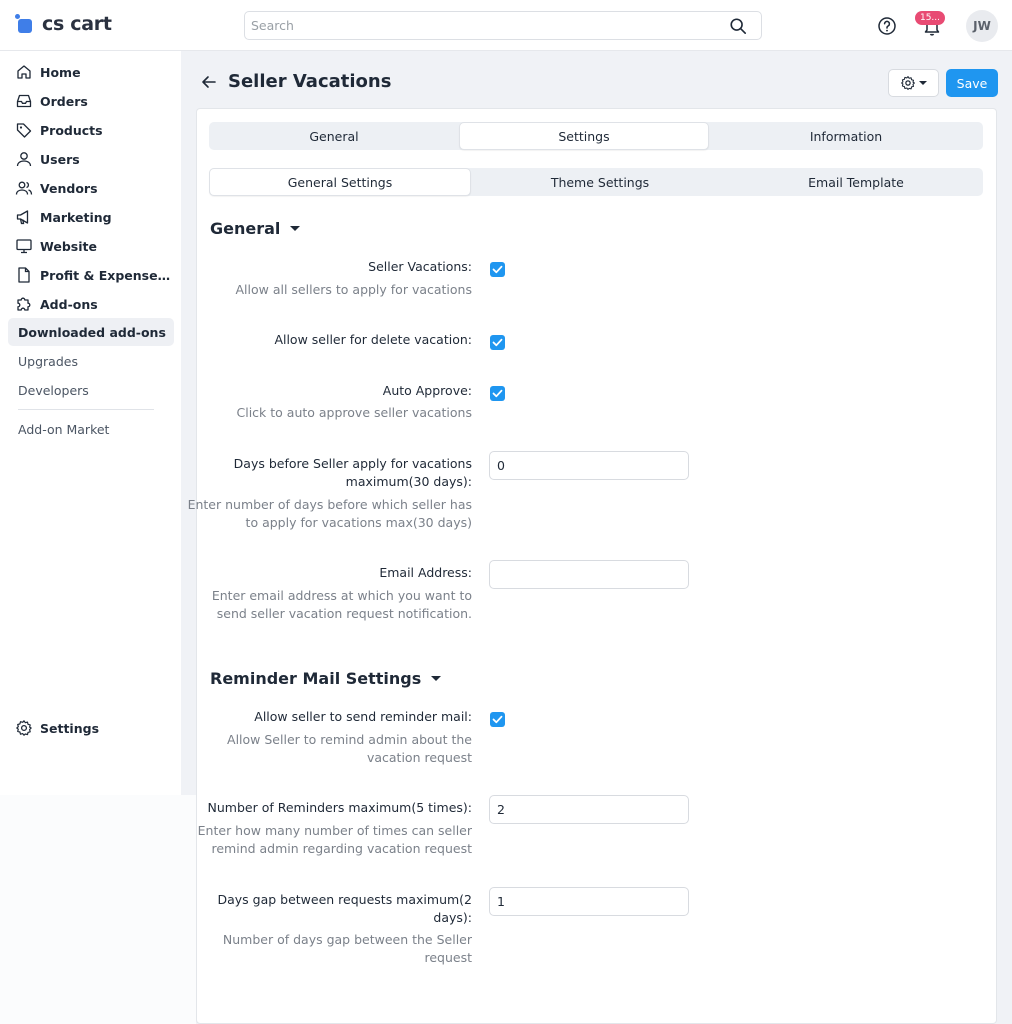 The height and width of the screenshot is (1024, 1012). I want to click on sidebar-item-label: Products, so click(71, 130).